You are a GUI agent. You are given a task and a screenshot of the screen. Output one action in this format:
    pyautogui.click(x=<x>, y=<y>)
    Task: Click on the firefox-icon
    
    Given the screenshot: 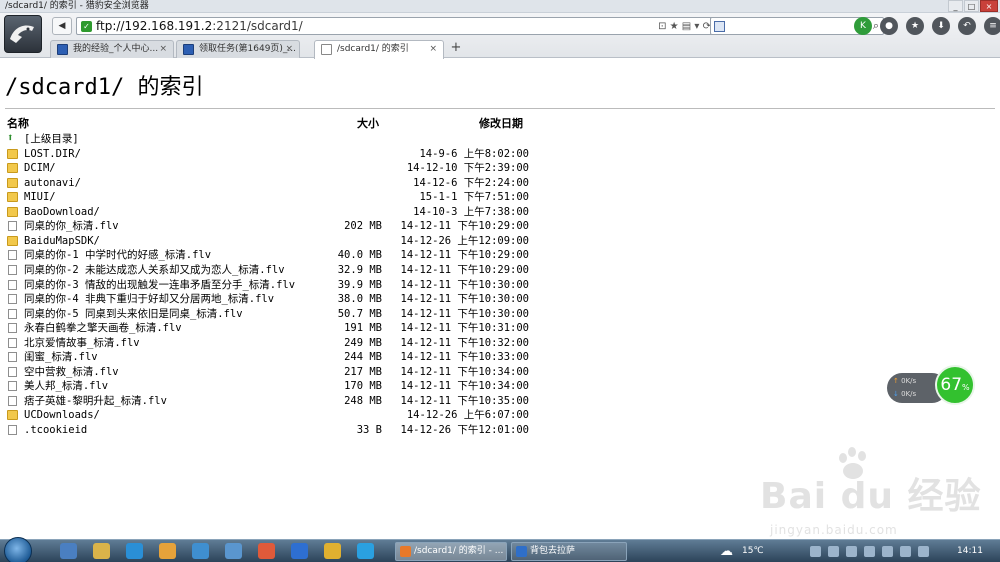 What is the action you would take?
    pyautogui.click(x=266, y=551)
    